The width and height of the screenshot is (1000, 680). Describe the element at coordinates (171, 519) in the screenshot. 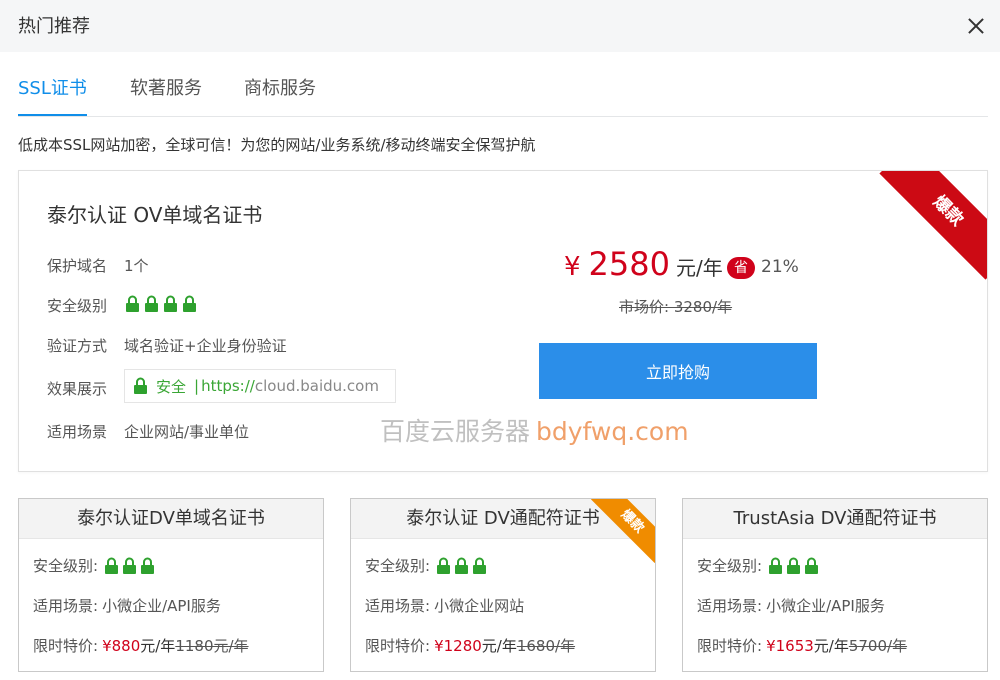

I see `product-card-title: 泰尔认证DV单域名证书` at that location.